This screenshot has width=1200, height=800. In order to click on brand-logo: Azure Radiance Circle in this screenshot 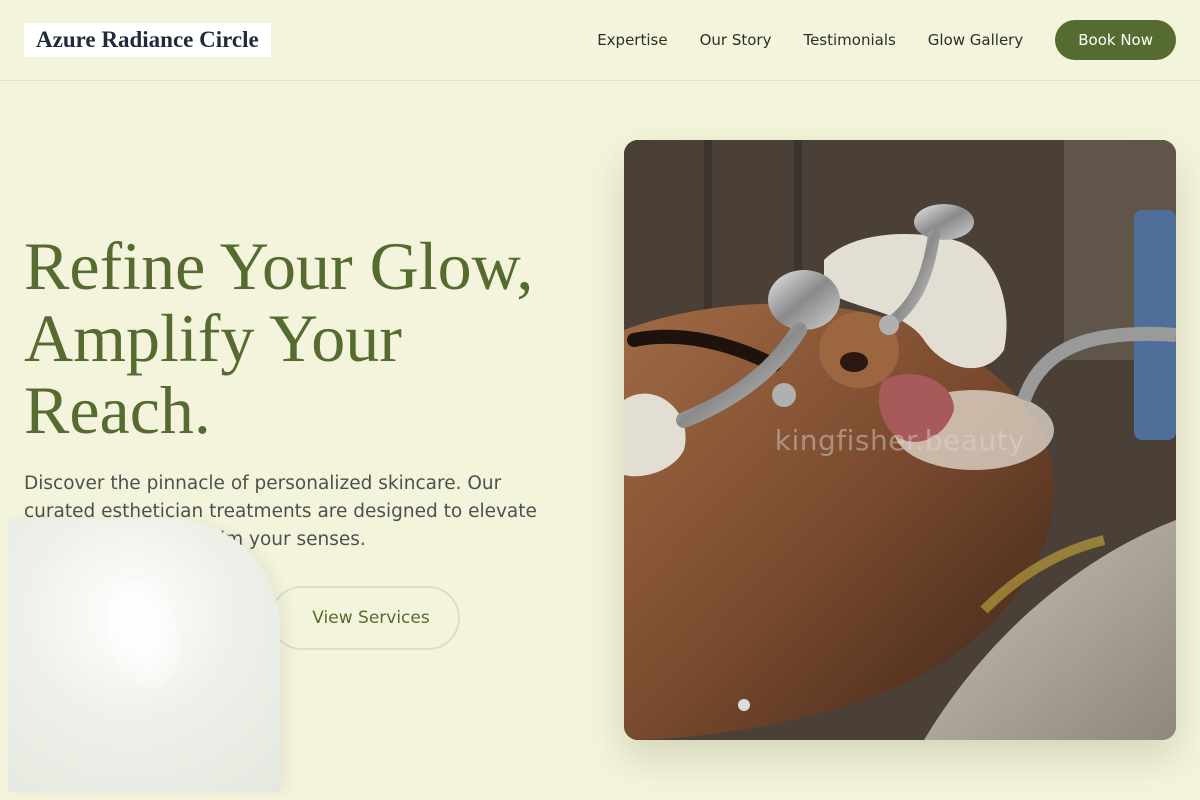, I will do `click(147, 40)`.